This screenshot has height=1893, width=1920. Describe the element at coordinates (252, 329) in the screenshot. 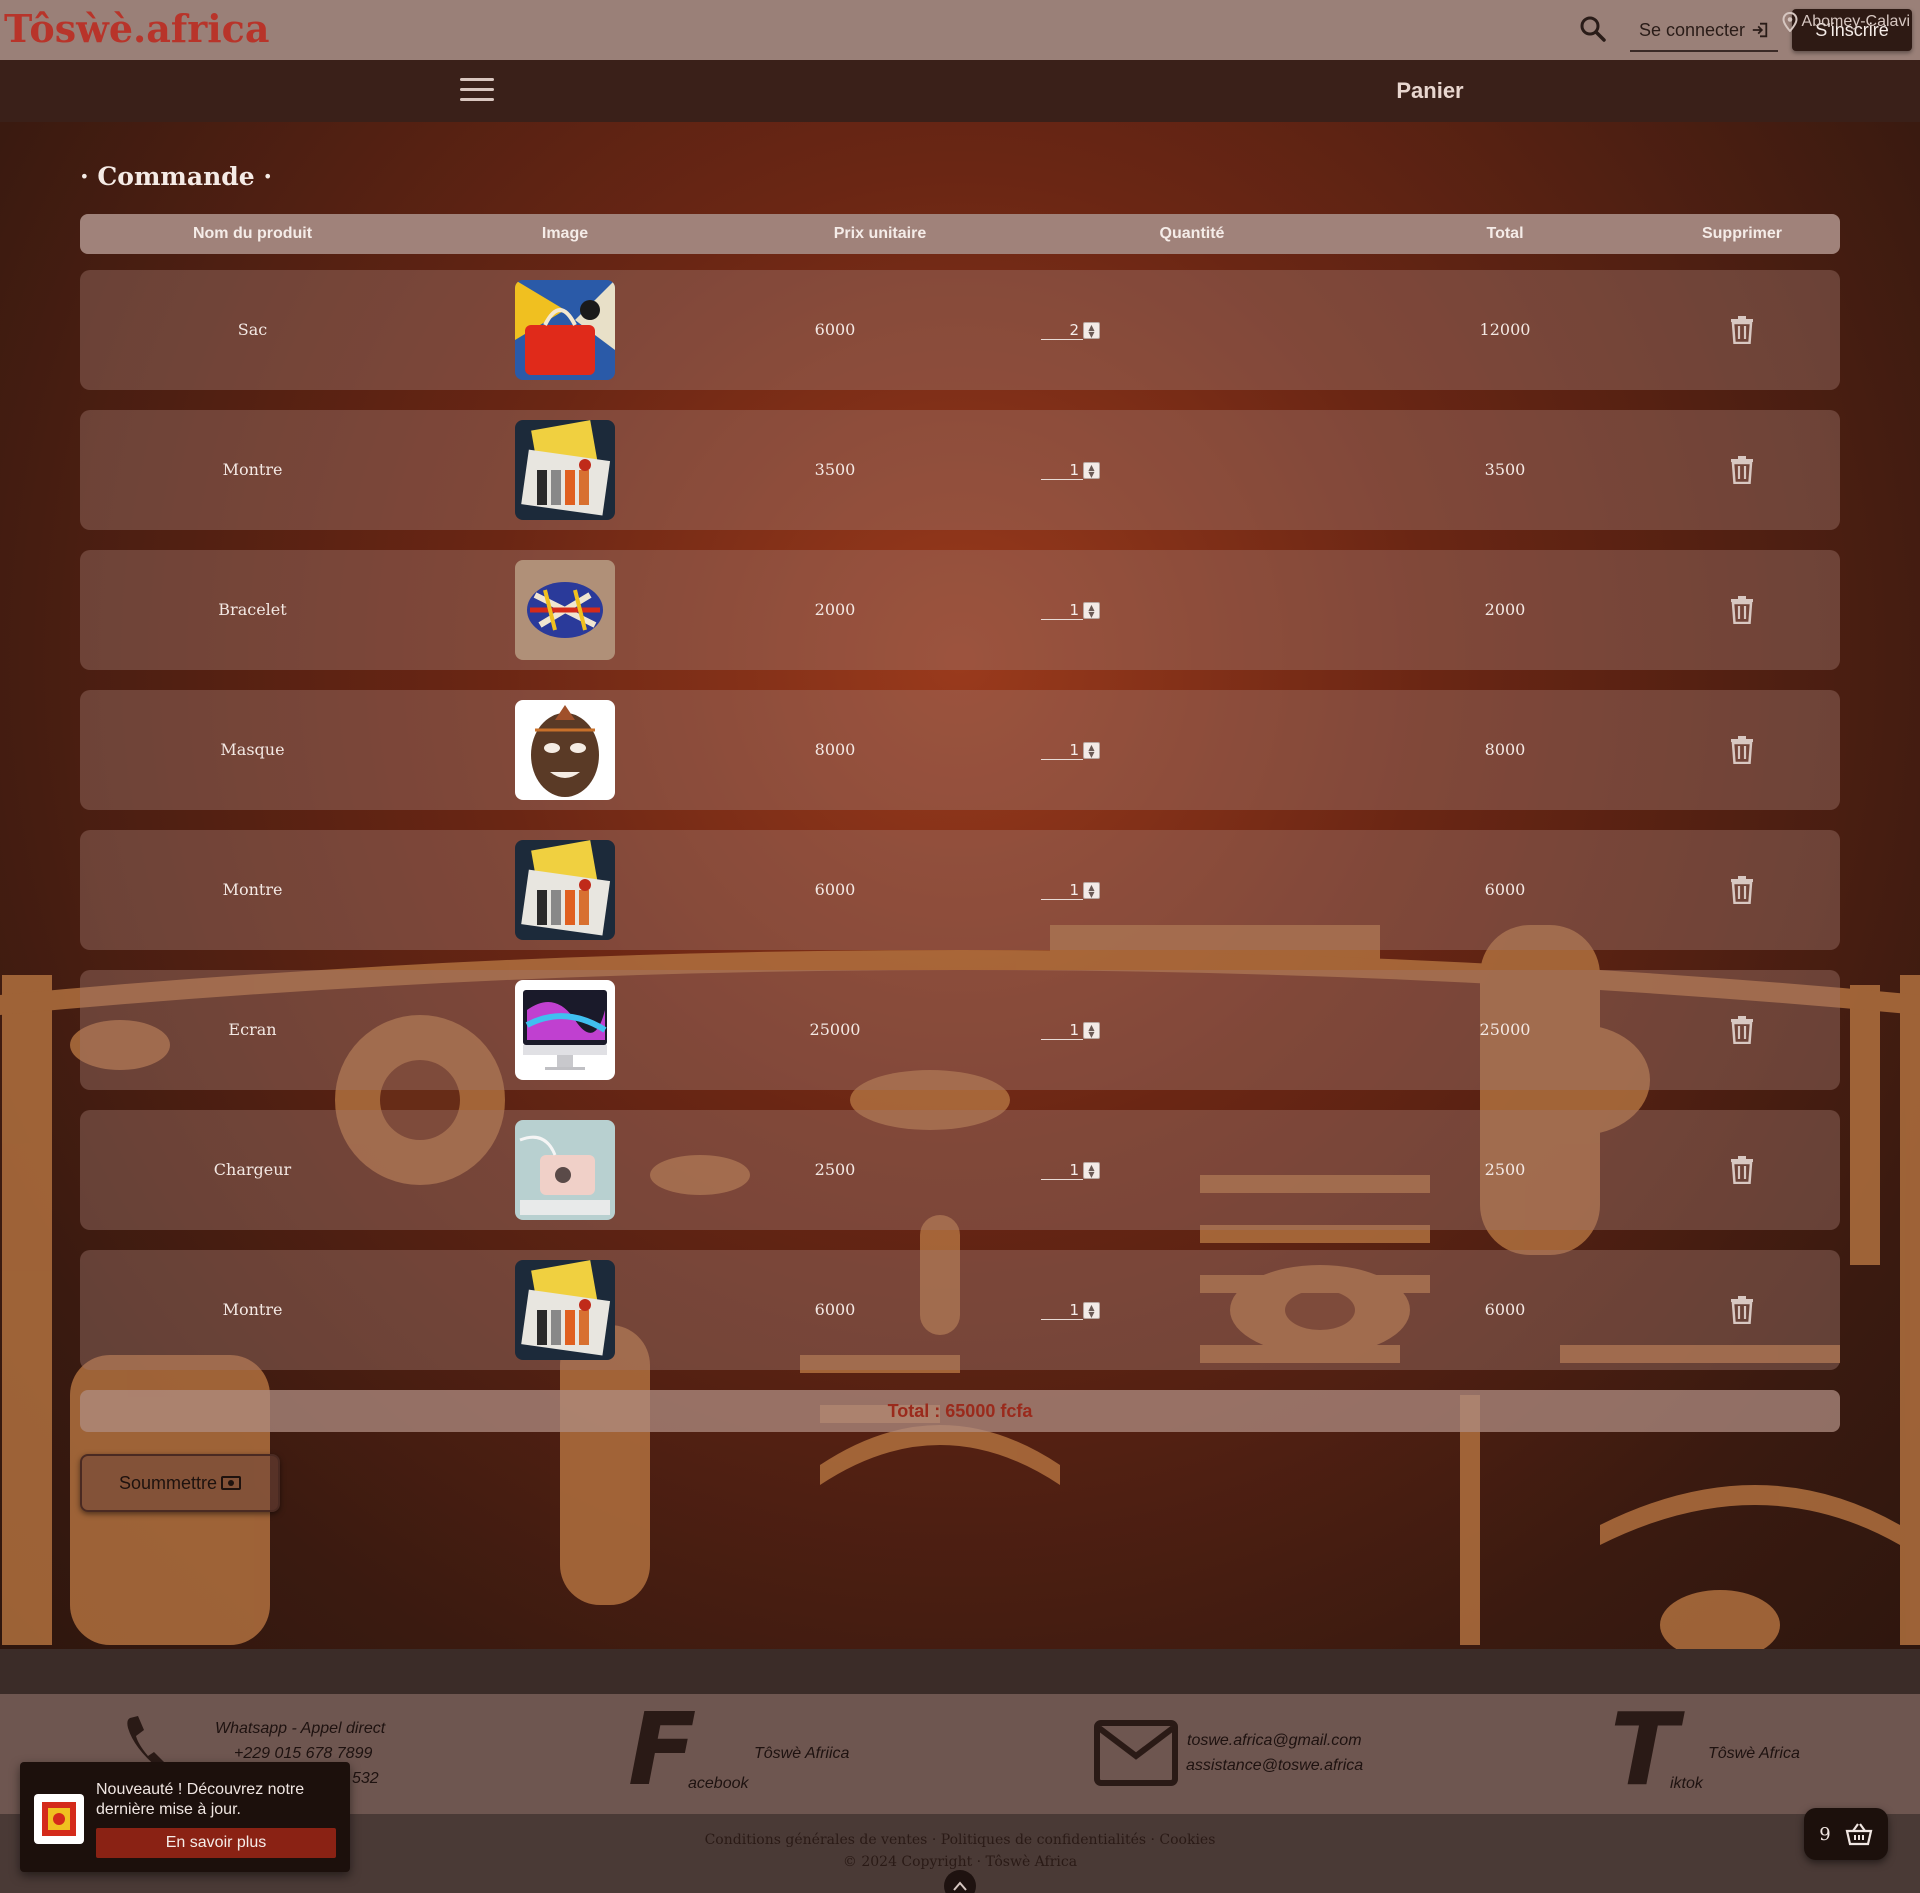

I see `product-name: Sac` at that location.